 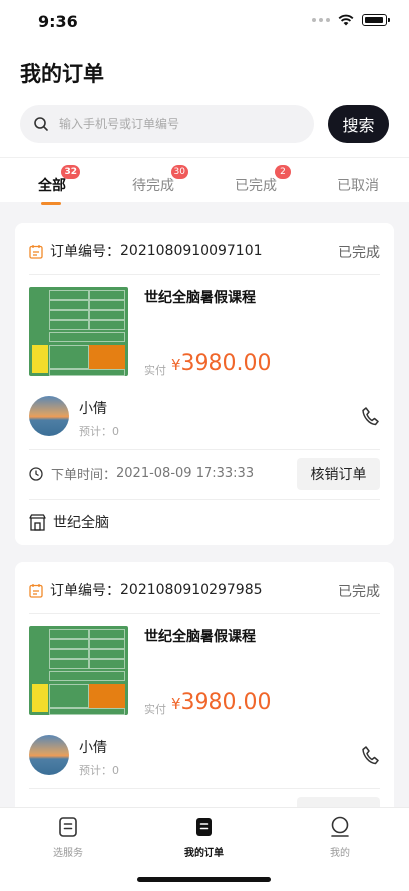 I want to click on battery-icon, so click(x=376, y=20).